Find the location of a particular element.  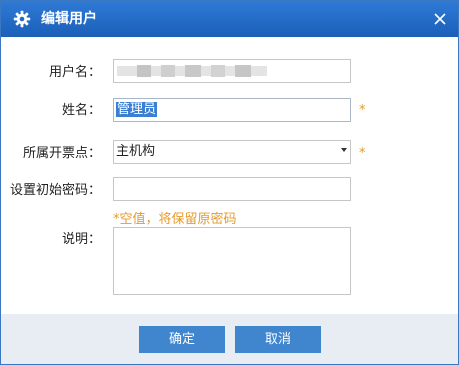

redacted-value is located at coordinates (192, 71).